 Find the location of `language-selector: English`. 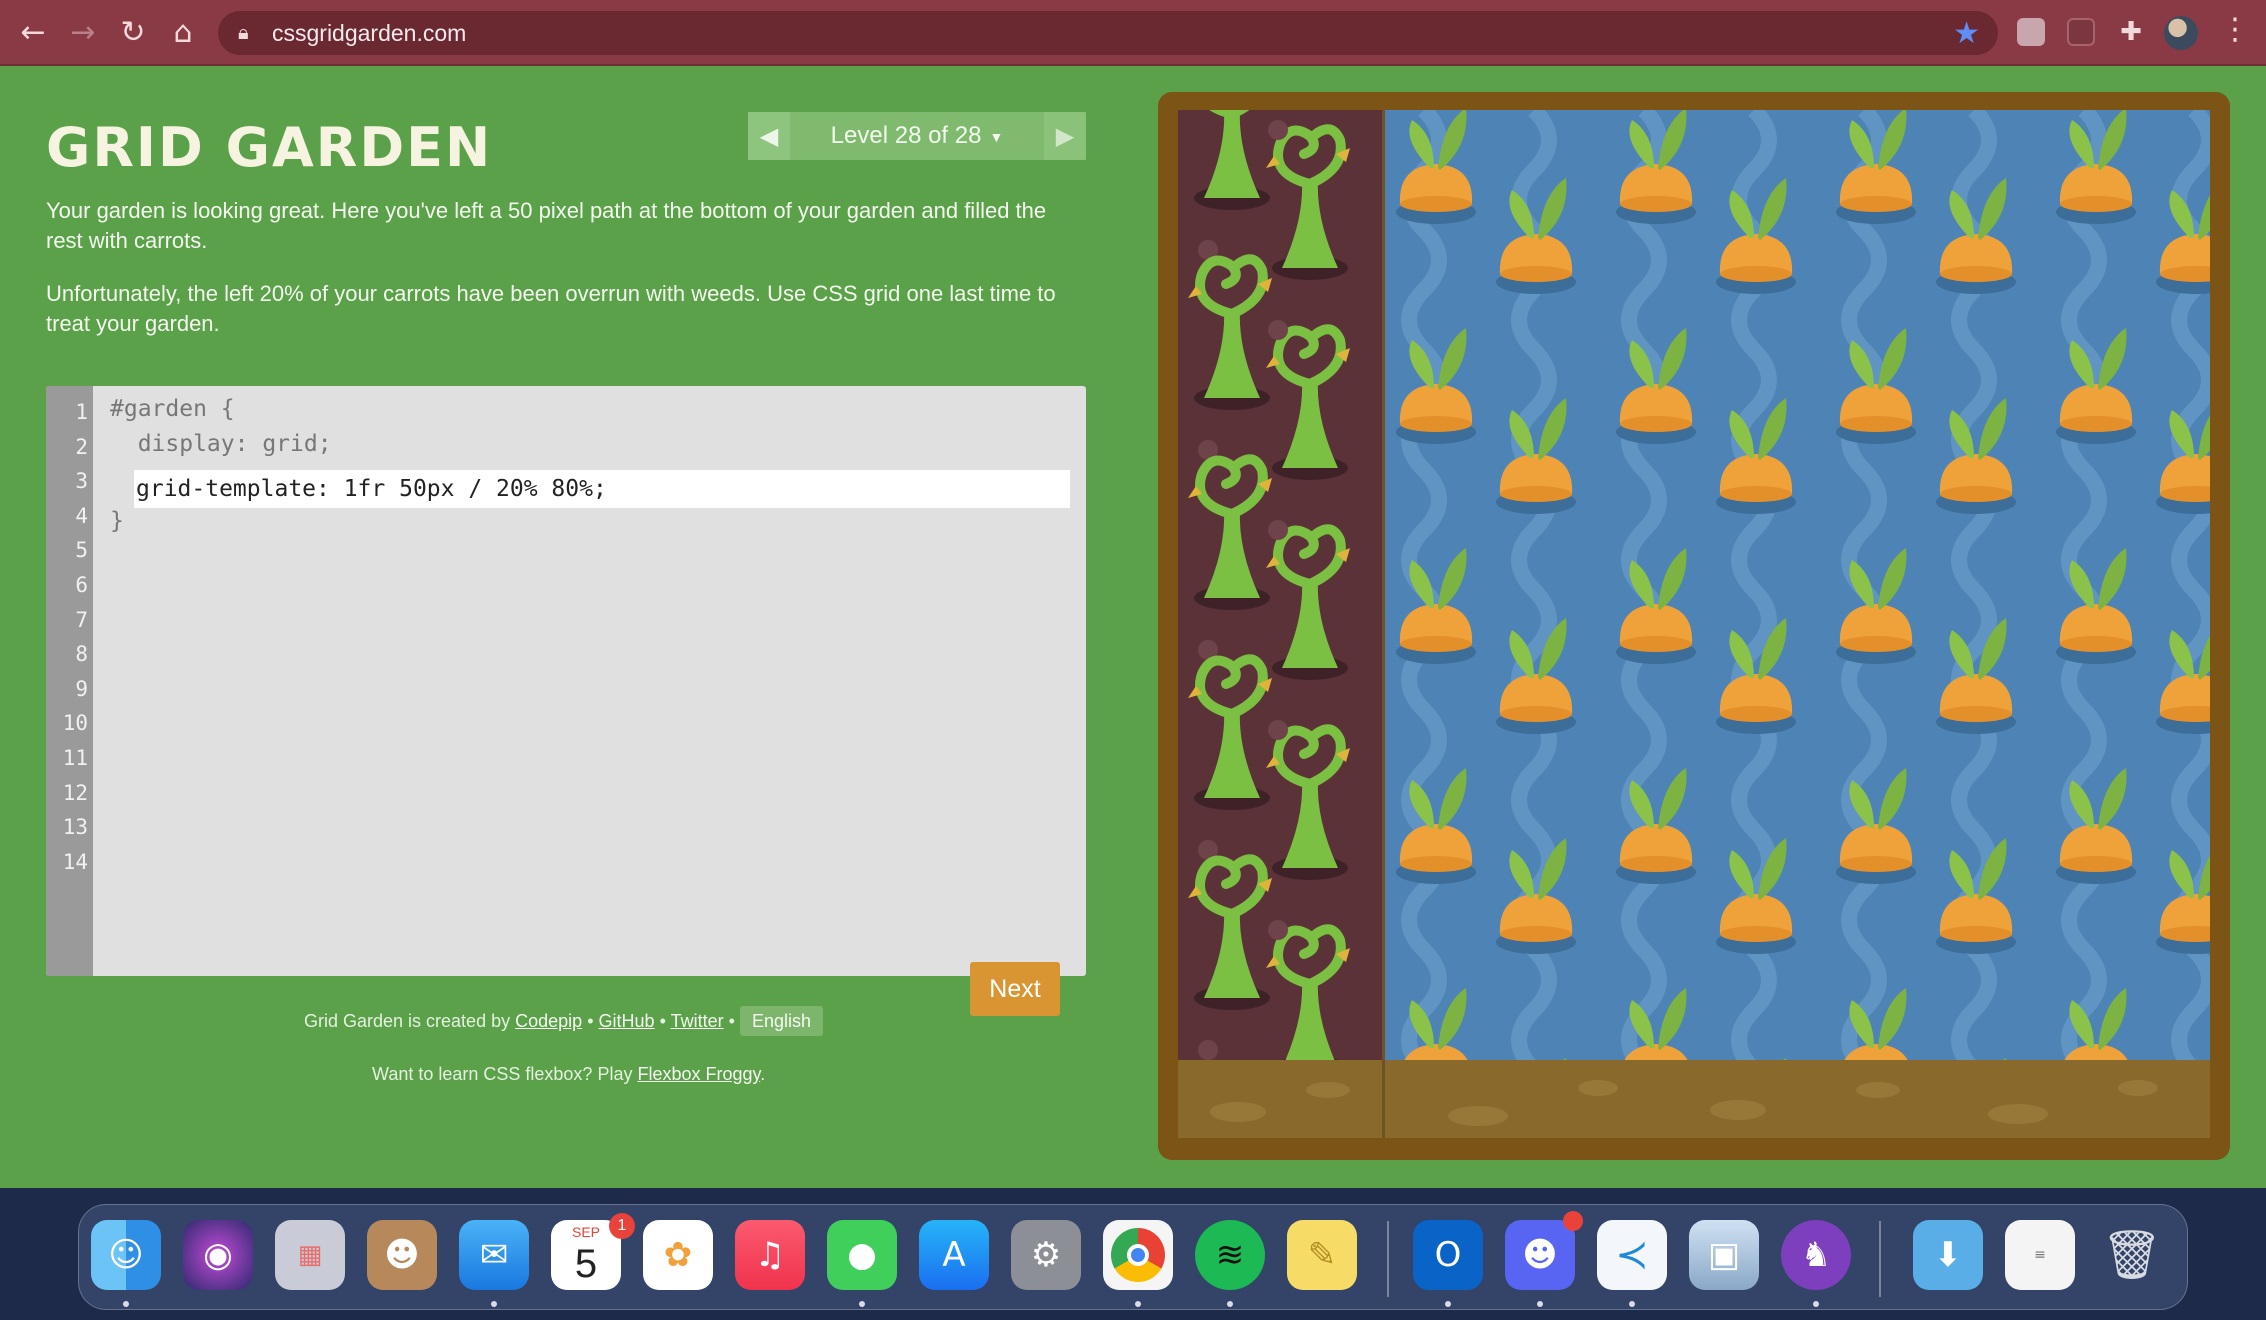

language-selector: English is located at coordinates (781, 1021).